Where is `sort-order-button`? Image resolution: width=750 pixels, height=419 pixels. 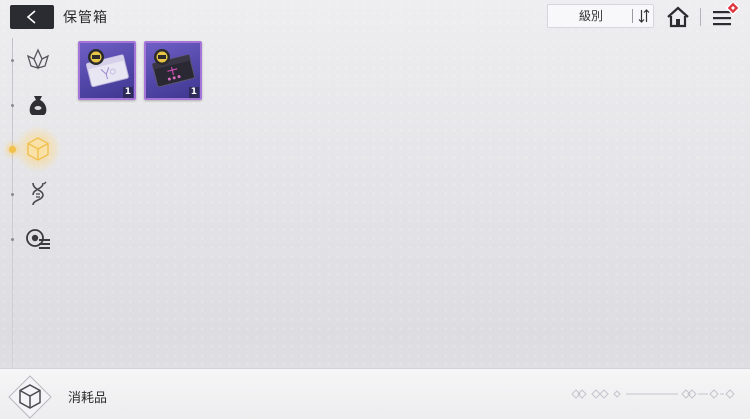
sort-order-button is located at coordinates (644, 16).